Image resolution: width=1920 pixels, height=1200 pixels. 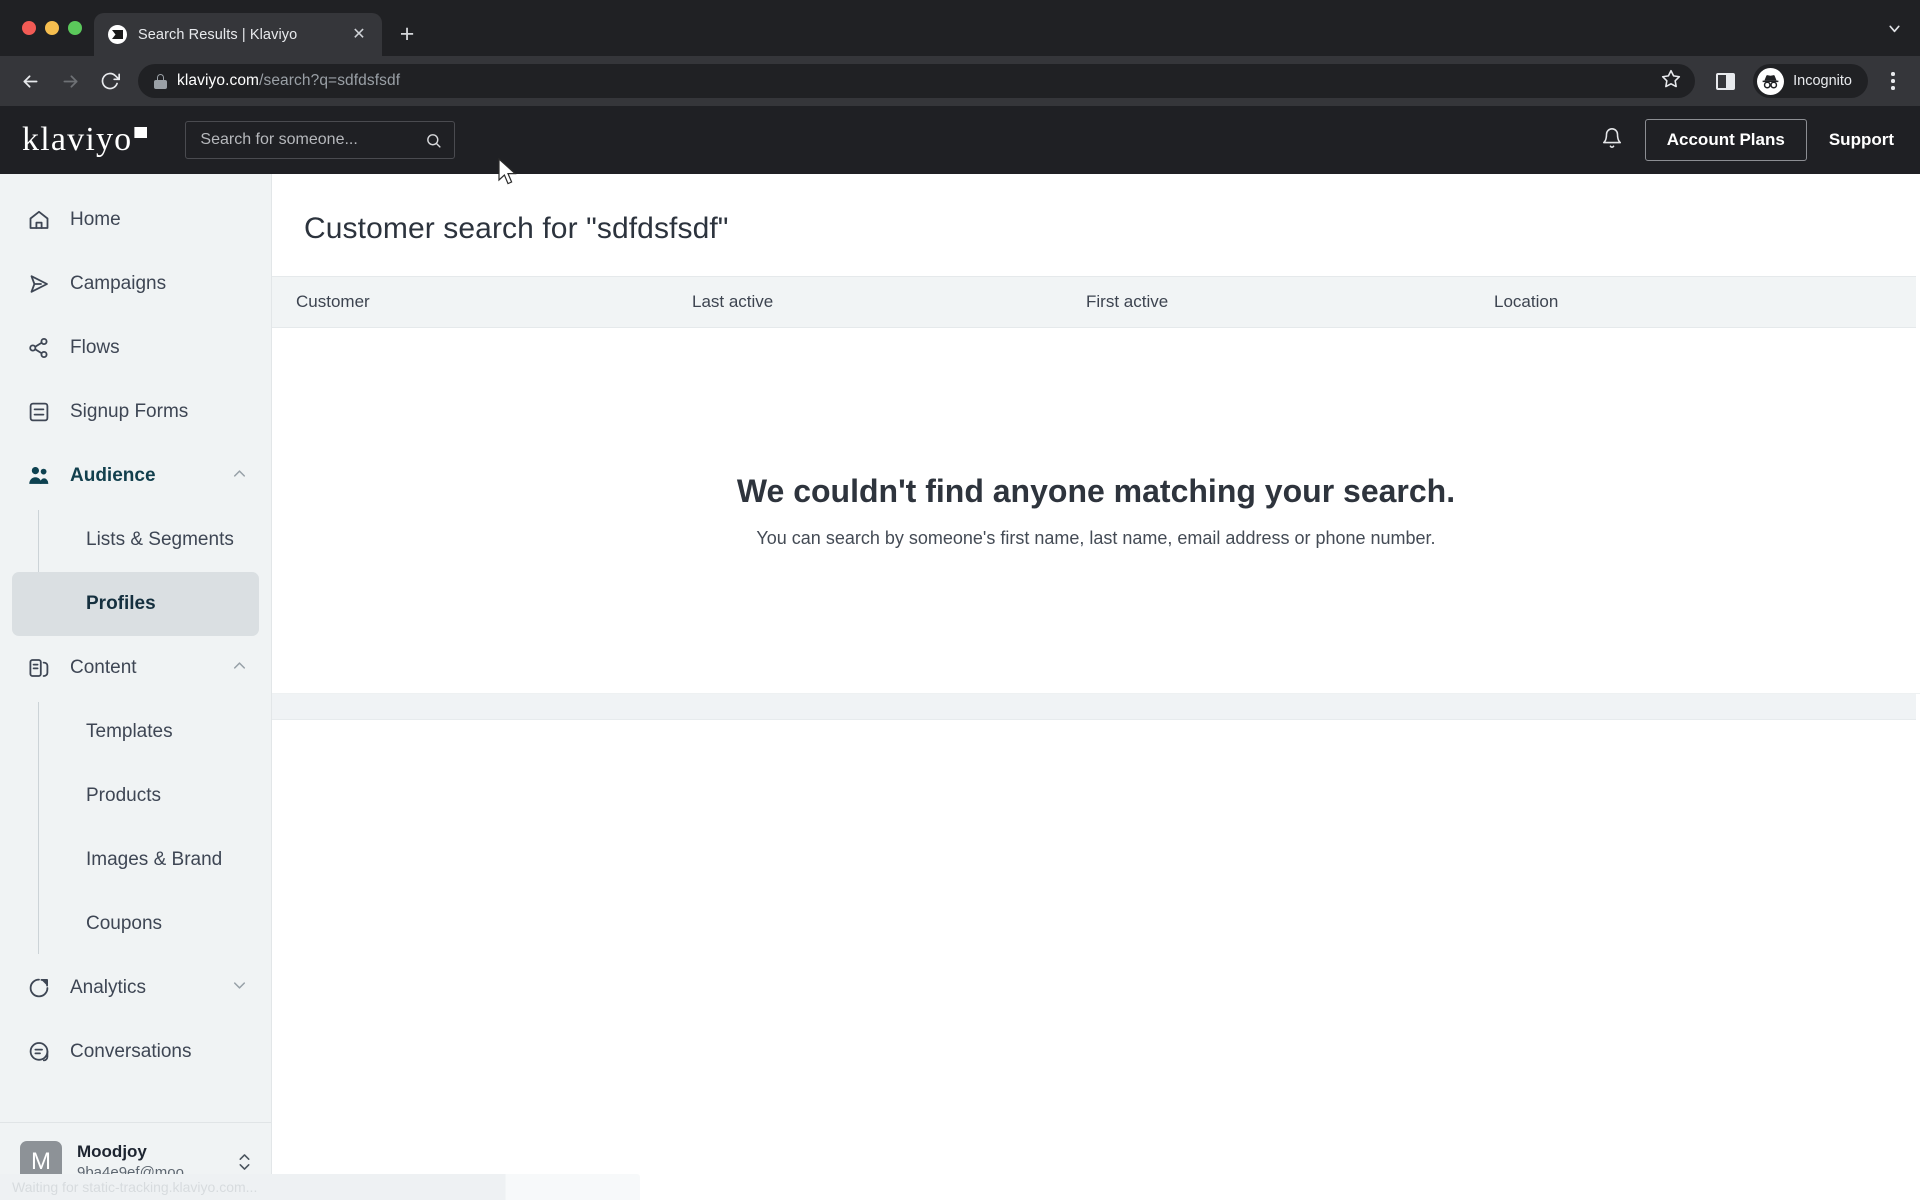 What do you see at coordinates (112, 1151) in the screenshot?
I see `account-name: Moodjoy` at bounding box center [112, 1151].